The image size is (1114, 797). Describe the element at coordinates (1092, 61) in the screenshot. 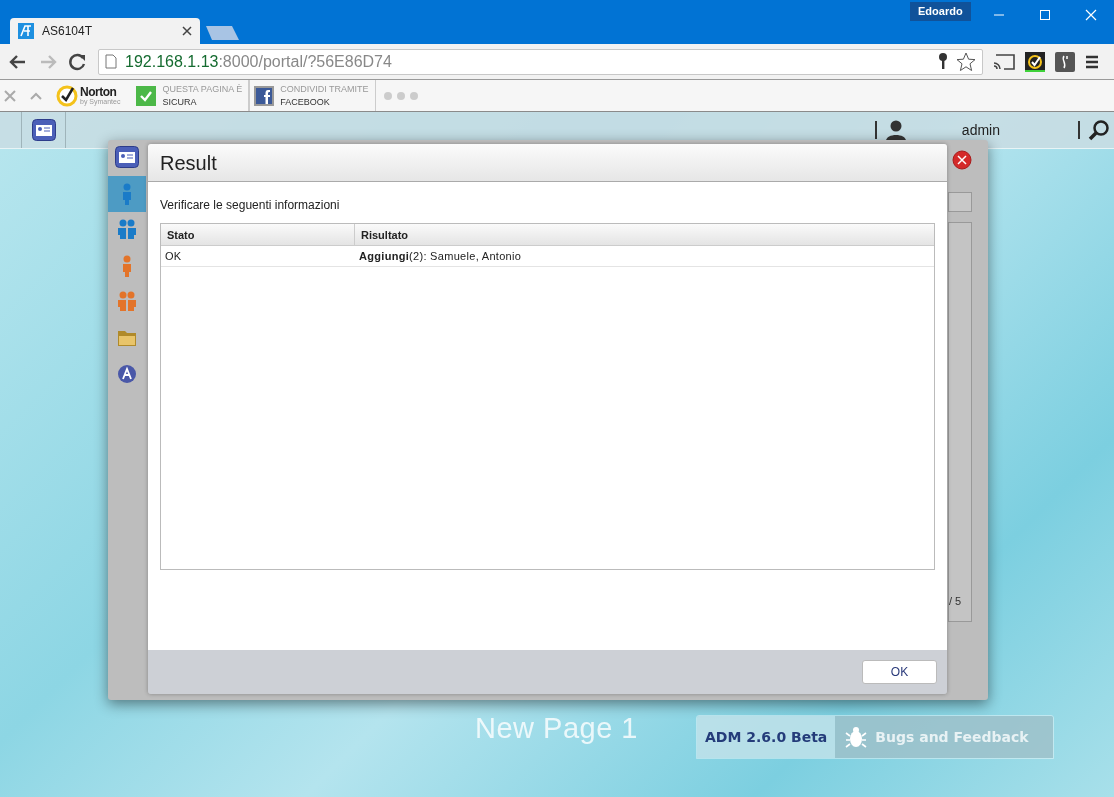

I see `menu-icon` at that location.